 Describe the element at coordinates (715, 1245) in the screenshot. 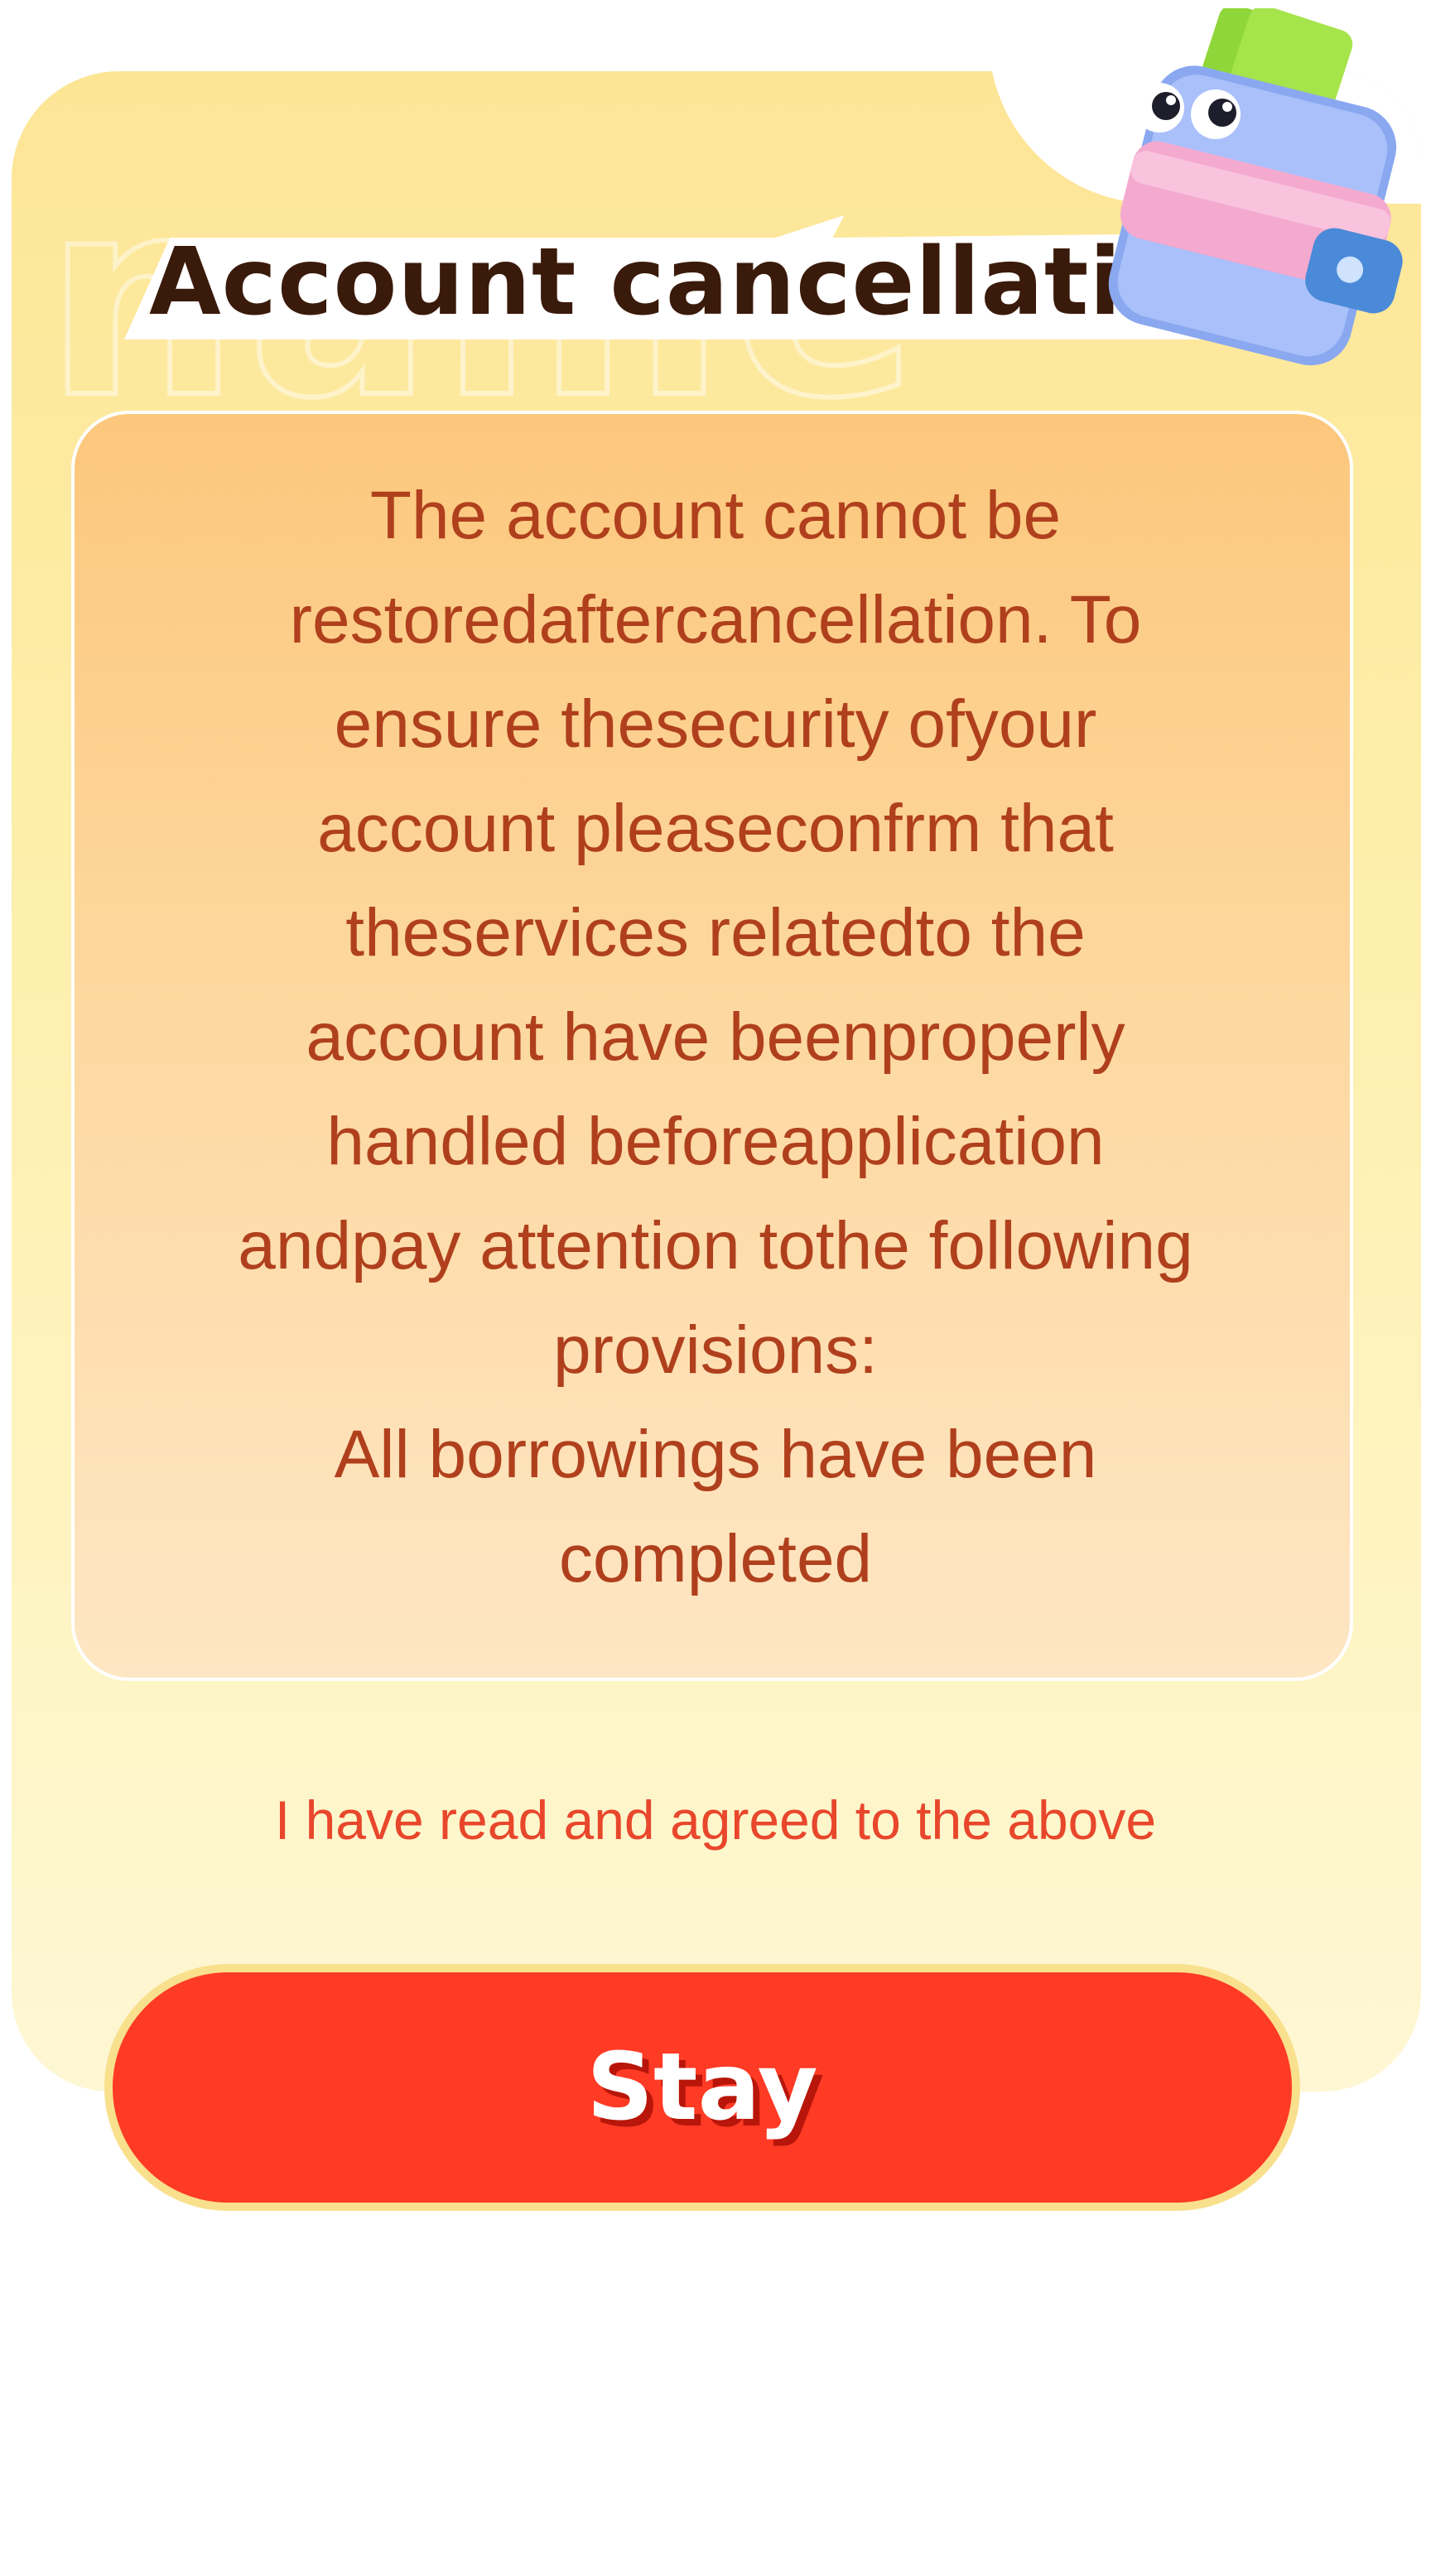

I see `notice-line: andpay attention tothe following` at that location.